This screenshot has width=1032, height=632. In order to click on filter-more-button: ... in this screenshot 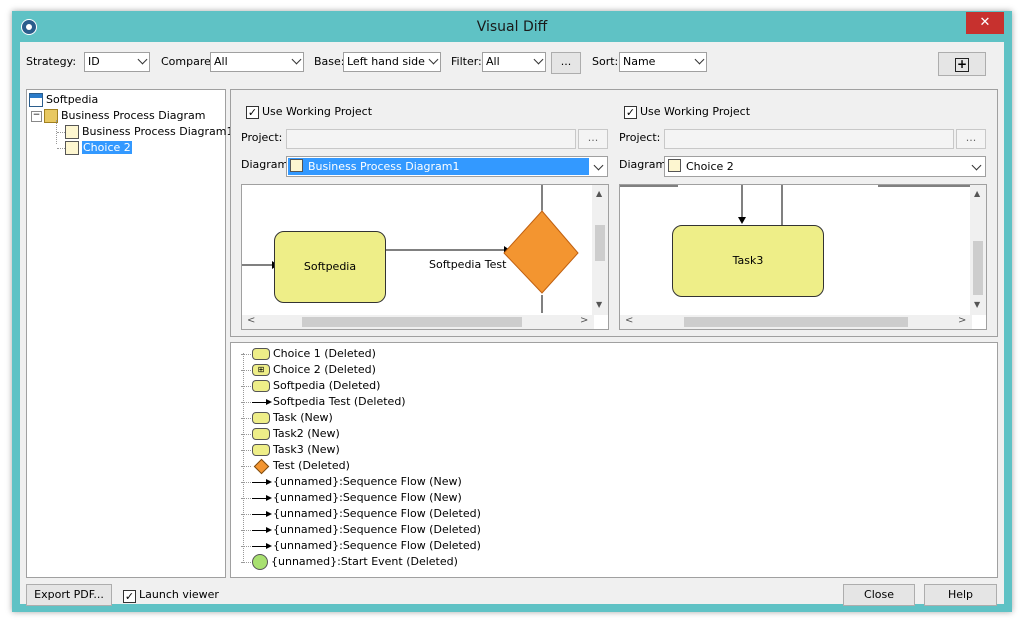, I will do `click(566, 63)`.